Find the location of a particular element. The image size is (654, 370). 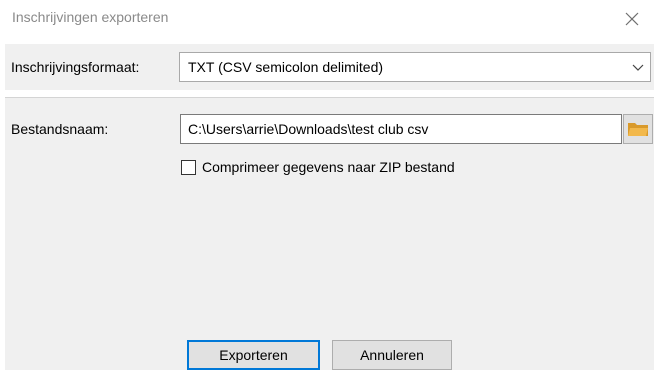

title-bar: Inschrijvingen exporteren is located at coordinates (327, 19).